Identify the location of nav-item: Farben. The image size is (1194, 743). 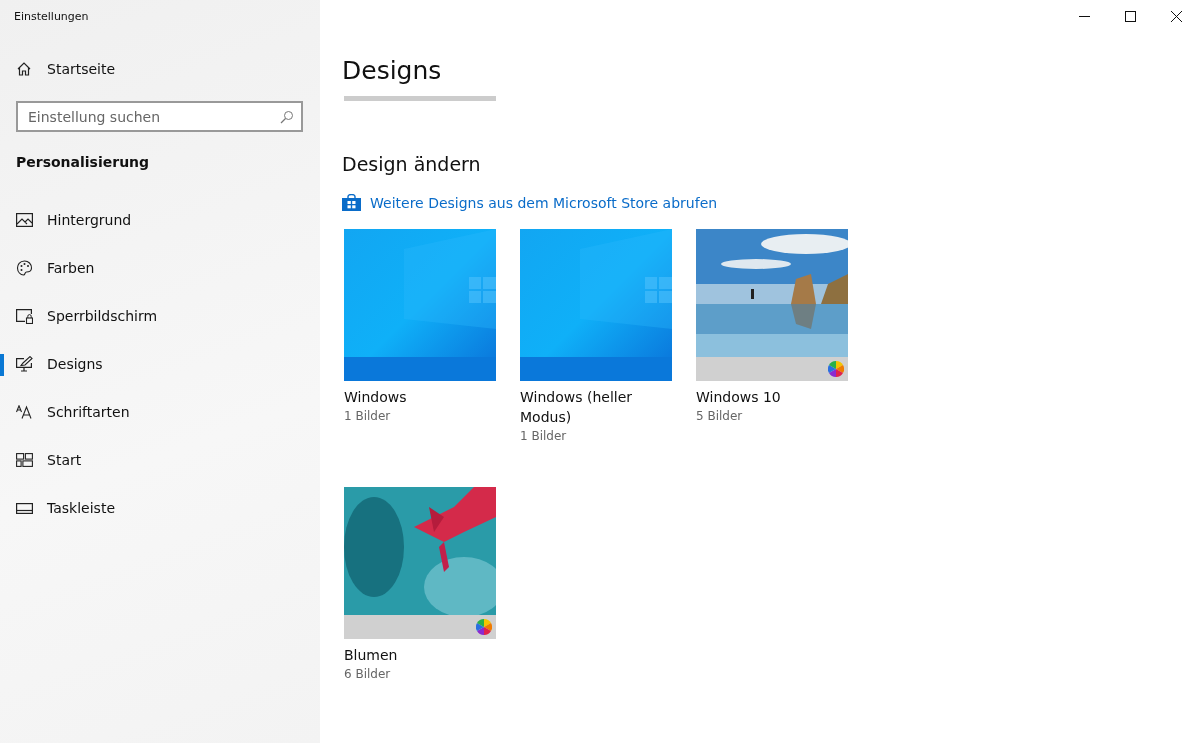
(152, 268).